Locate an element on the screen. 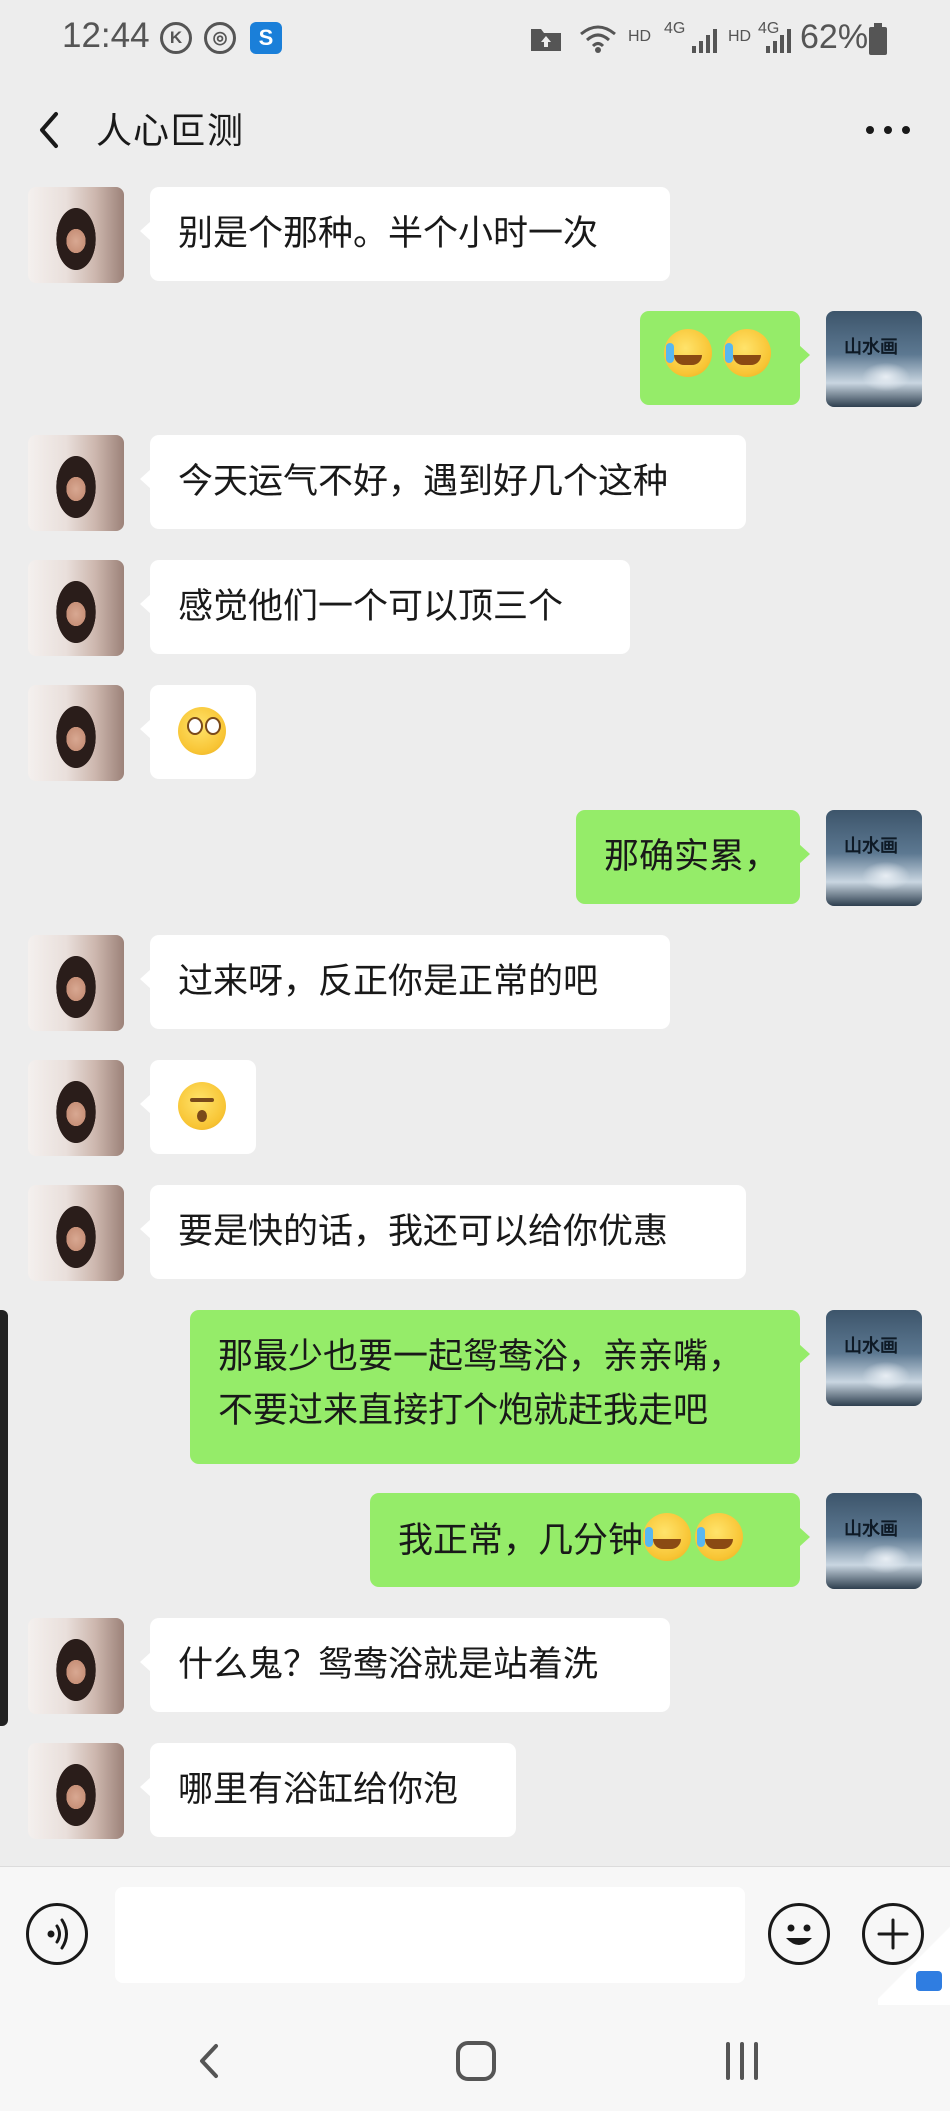 Image resolution: width=950 pixels, height=2111 pixels. incoming-message: 哪里有浴缸给你泡 is located at coordinates (328, 1790).